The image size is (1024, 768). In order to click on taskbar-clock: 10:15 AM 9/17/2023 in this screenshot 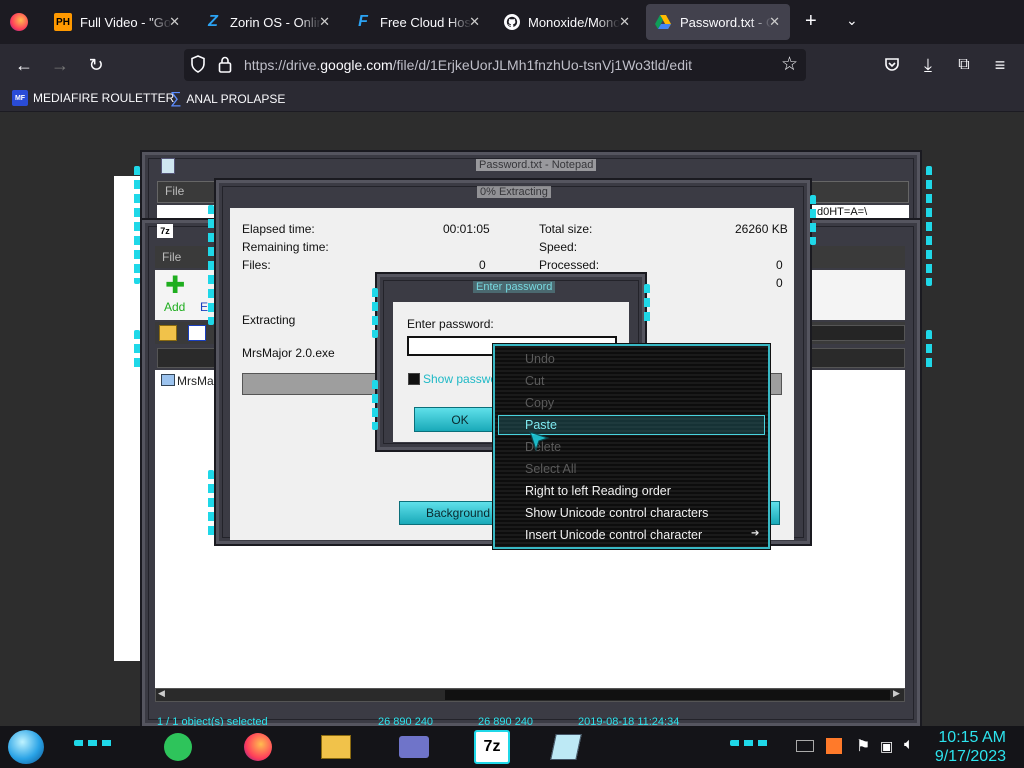, I will do `click(970, 747)`.